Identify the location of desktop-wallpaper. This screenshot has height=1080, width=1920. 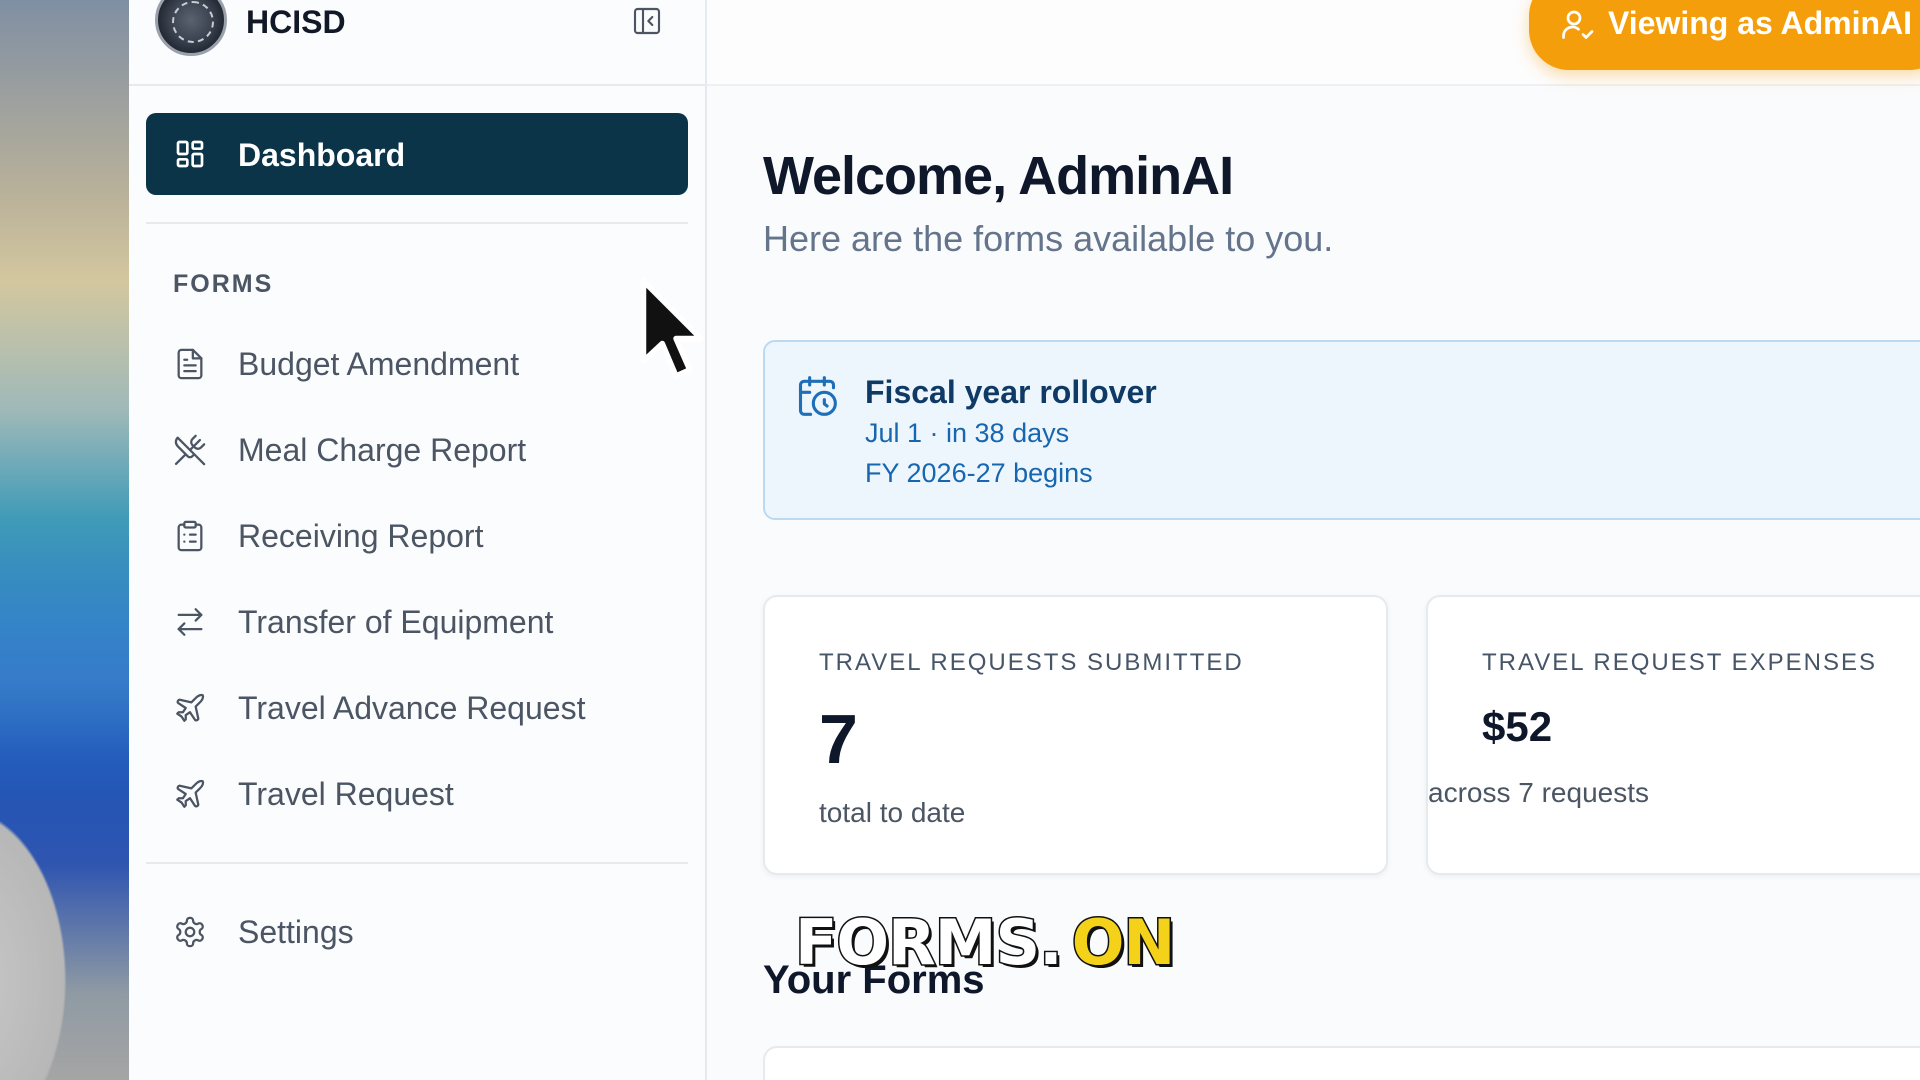
(64, 540).